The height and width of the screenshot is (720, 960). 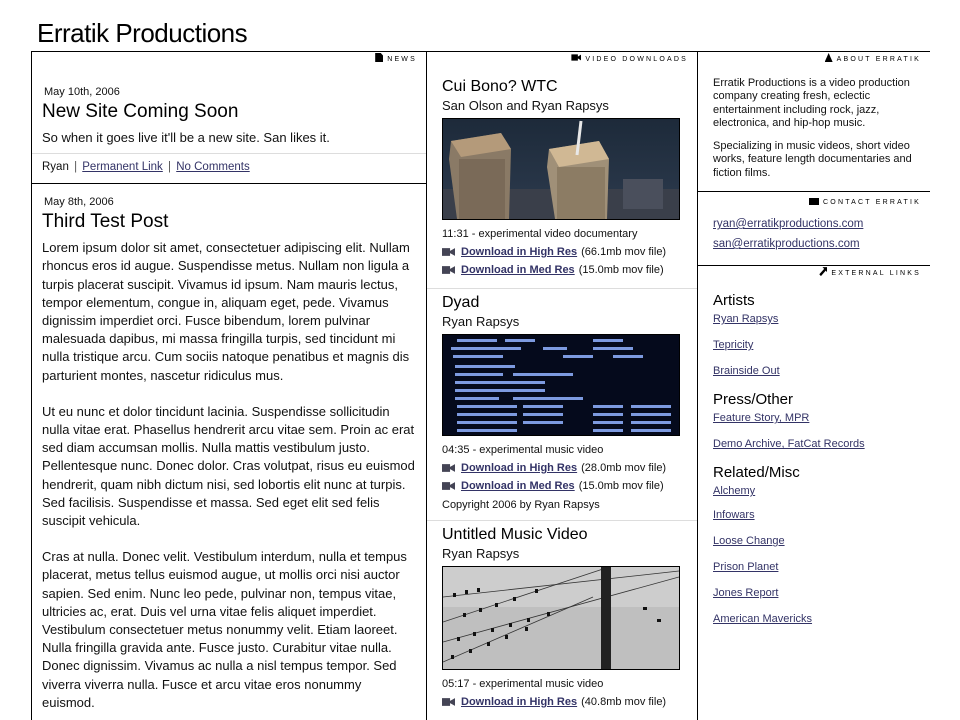 I want to click on post-meta: Ryan | Permanent Link | No Comments, so click(x=229, y=168).